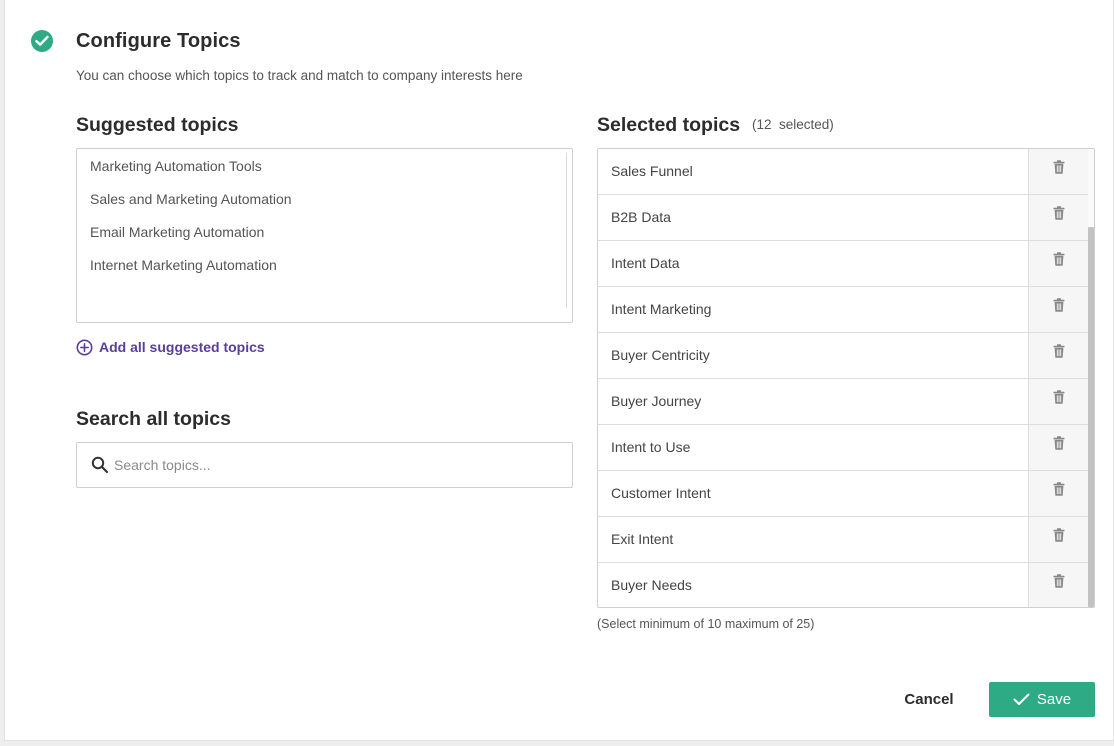 This screenshot has height=746, width=1114. What do you see at coordinates (641, 217) in the screenshot?
I see `selected-topic-label: B2B Data` at bounding box center [641, 217].